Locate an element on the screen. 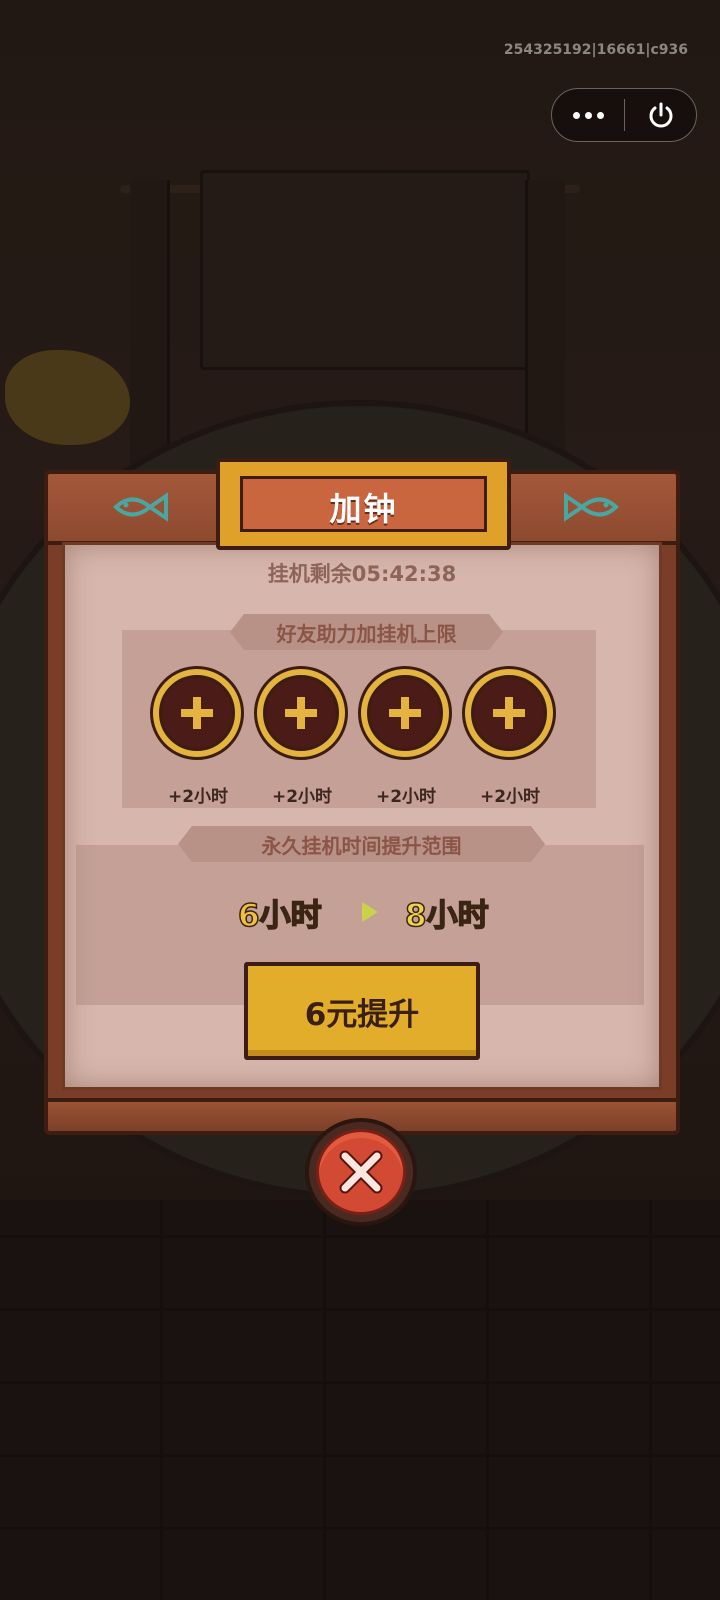 This screenshot has width=720, height=1600. mini-program-capsule is located at coordinates (624, 115).